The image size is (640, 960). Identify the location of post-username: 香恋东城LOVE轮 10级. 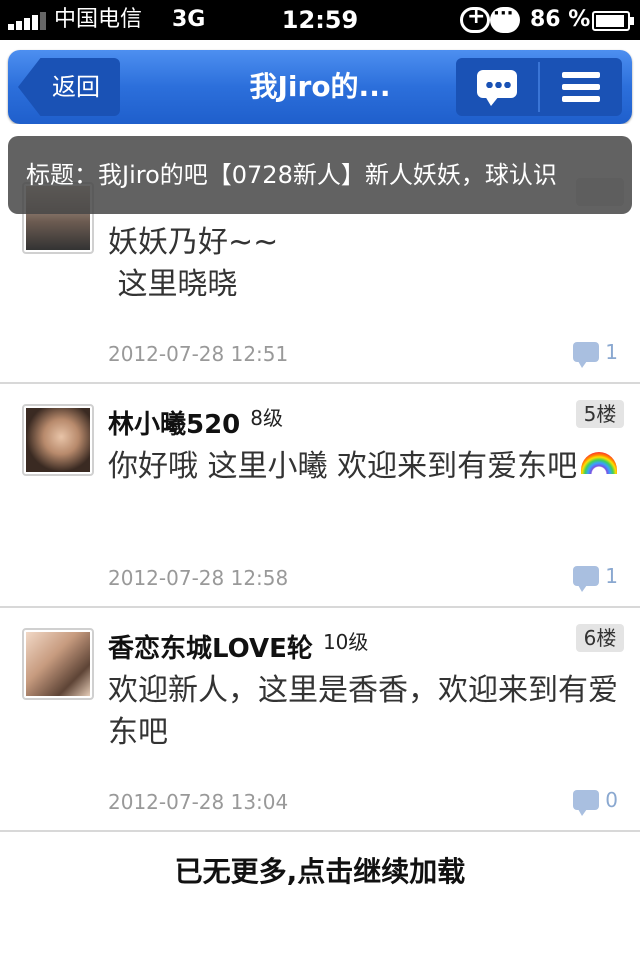
(238, 645).